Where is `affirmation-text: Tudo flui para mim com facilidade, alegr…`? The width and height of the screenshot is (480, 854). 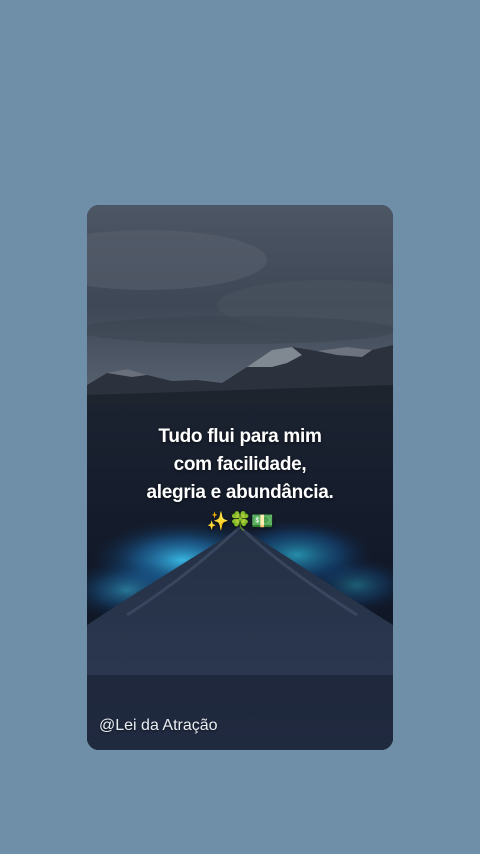
affirmation-text: Tudo flui para mim com facilidade, alegr… is located at coordinates (240, 478).